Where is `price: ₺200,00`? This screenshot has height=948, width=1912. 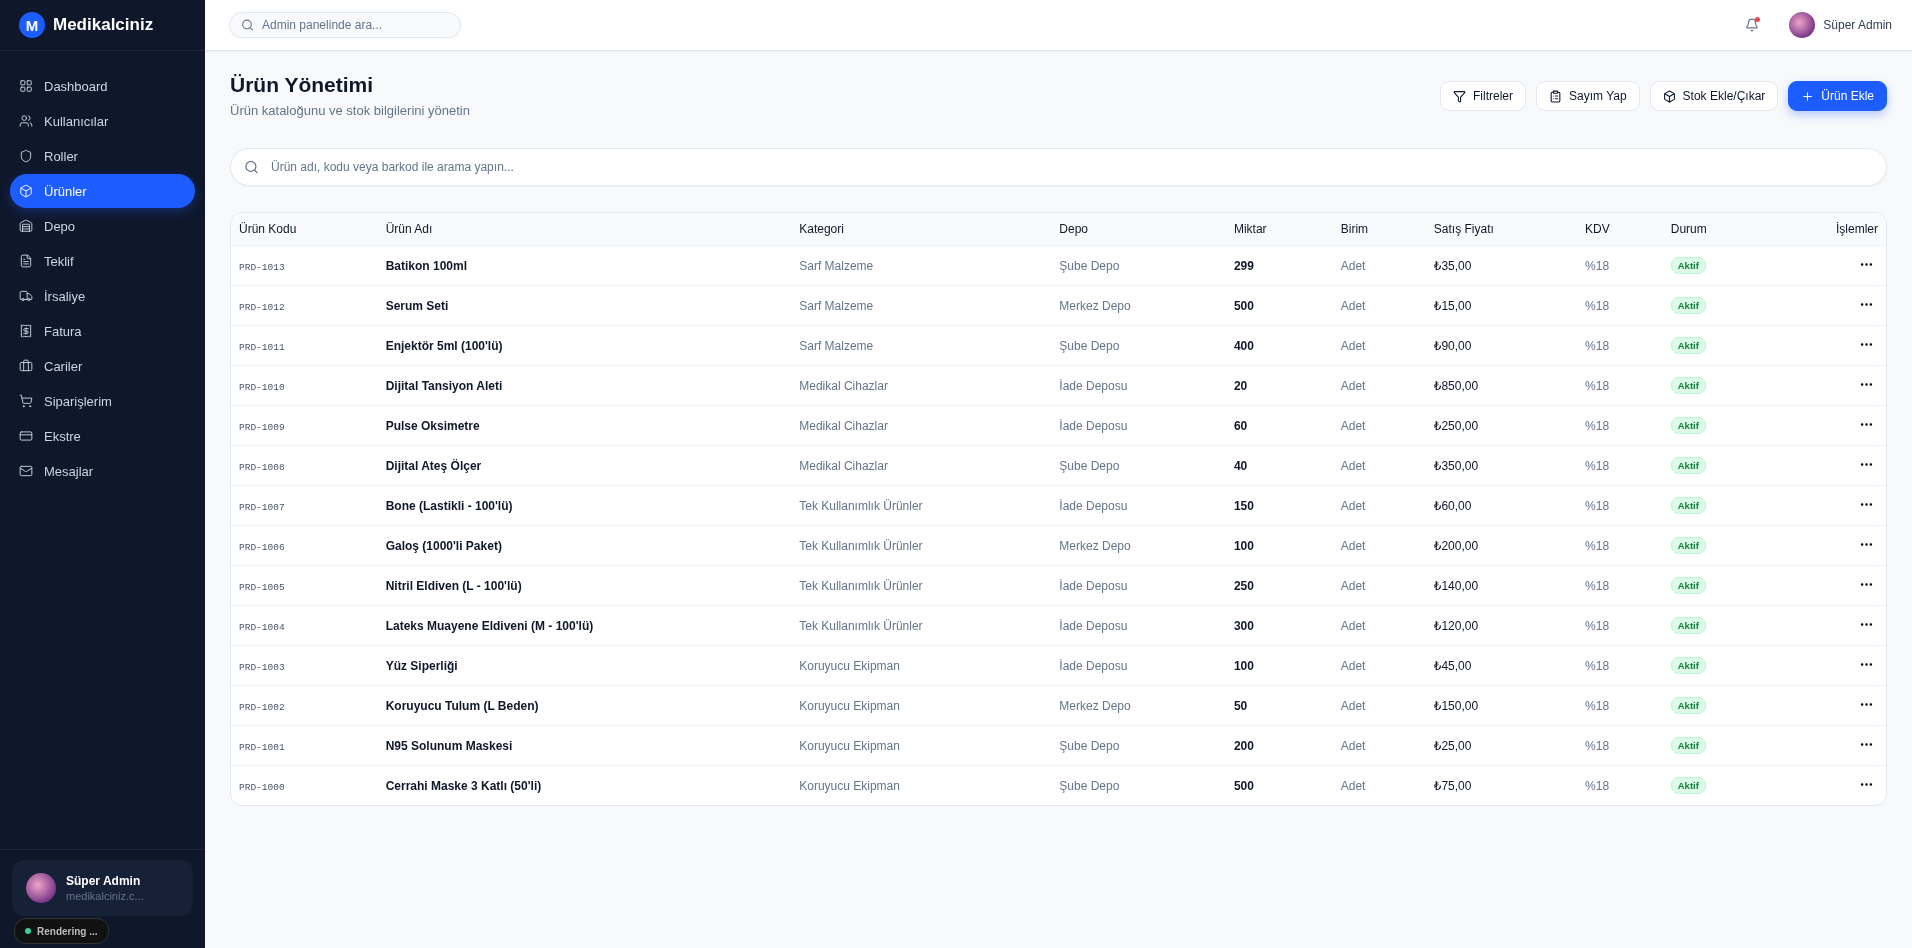 price: ₺200,00 is located at coordinates (1456, 545).